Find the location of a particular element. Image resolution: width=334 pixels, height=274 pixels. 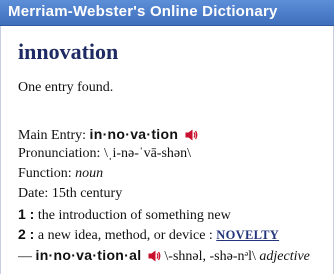

synonym-link-novelty: NOVELTY is located at coordinates (247, 235).